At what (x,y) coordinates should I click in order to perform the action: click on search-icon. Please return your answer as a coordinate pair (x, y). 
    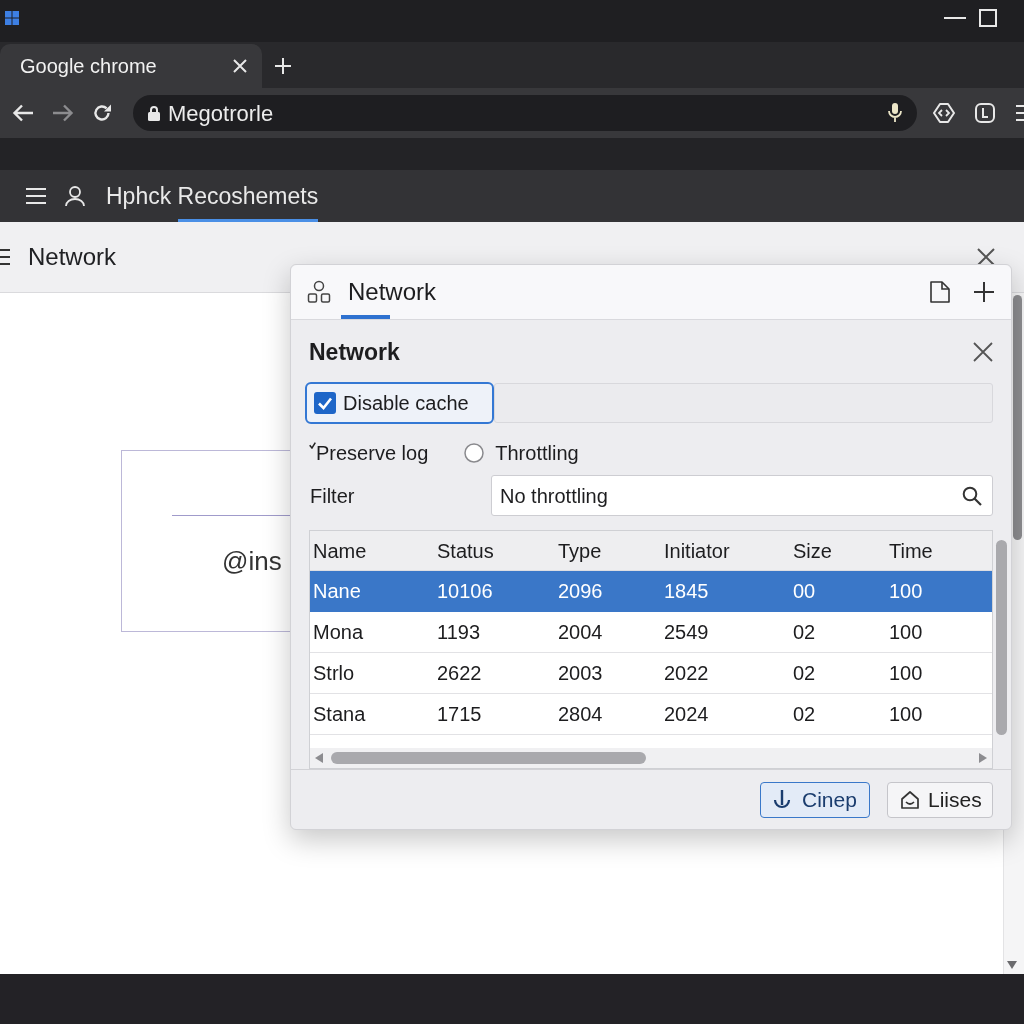
    Looking at the image, I should click on (972, 495).